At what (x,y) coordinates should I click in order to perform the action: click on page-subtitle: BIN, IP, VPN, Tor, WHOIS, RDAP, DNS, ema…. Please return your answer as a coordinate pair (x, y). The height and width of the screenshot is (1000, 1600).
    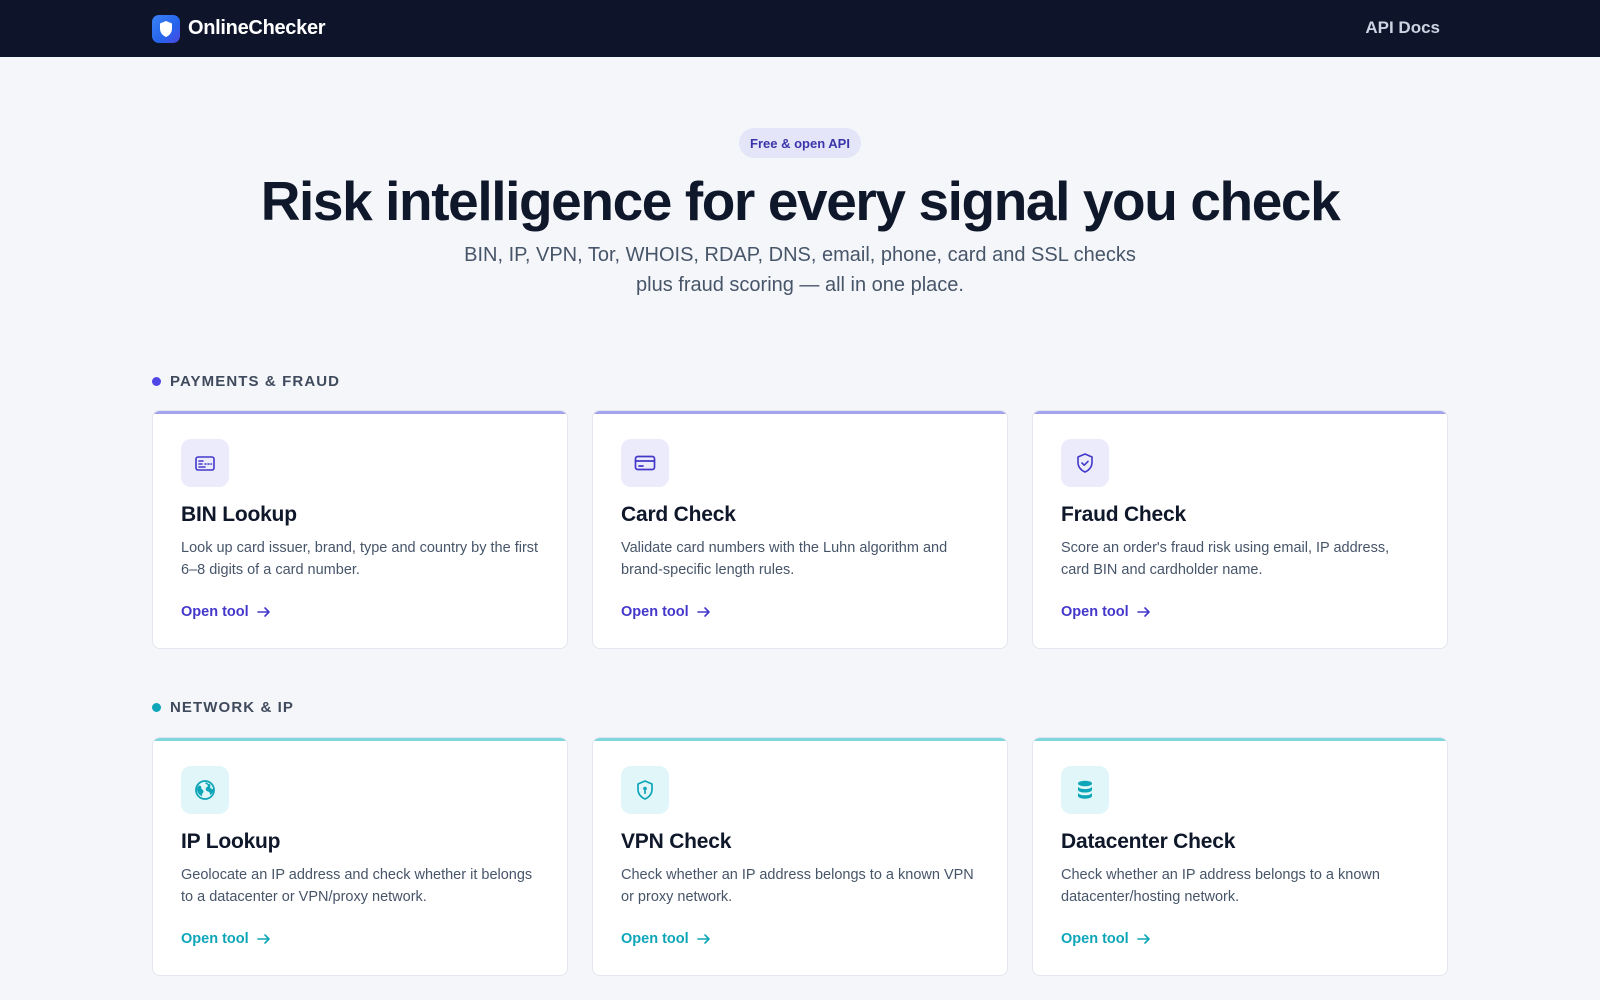
    Looking at the image, I should click on (800, 270).